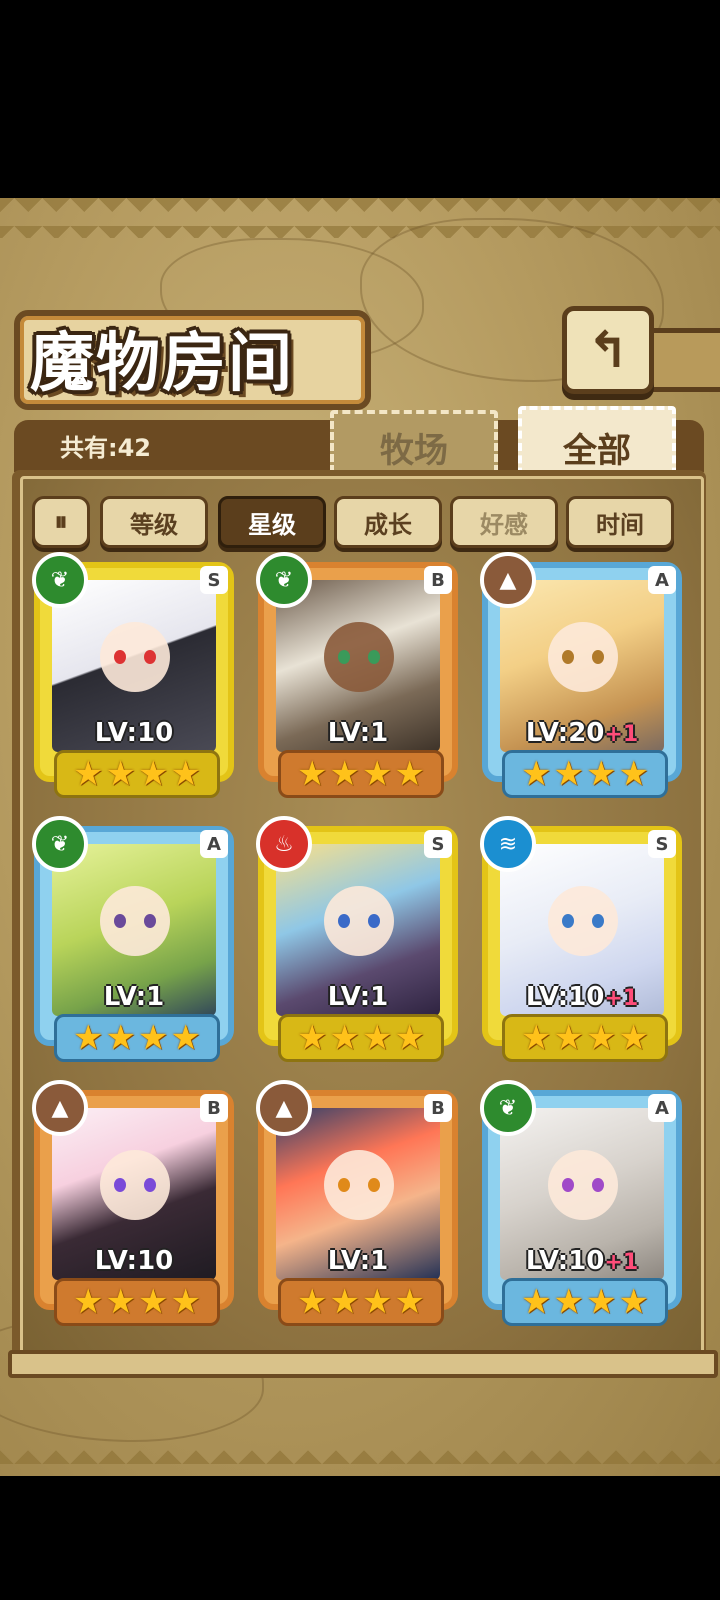 Image resolution: width=720 pixels, height=1600 pixels. What do you see at coordinates (581, 939) in the screenshot?
I see `monster-card: S ≋ LV:10+1 ★ ★ ★ ★` at bounding box center [581, 939].